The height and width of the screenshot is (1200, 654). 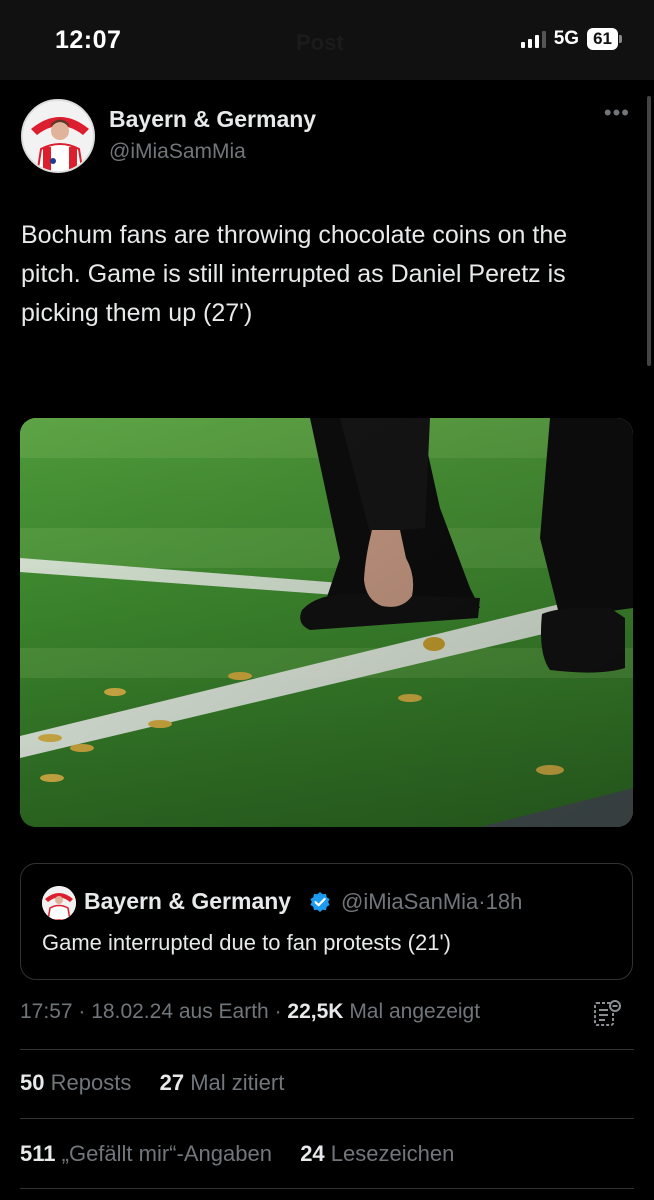 What do you see at coordinates (38, 1153) in the screenshot?
I see `likes-count: 511` at bounding box center [38, 1153].